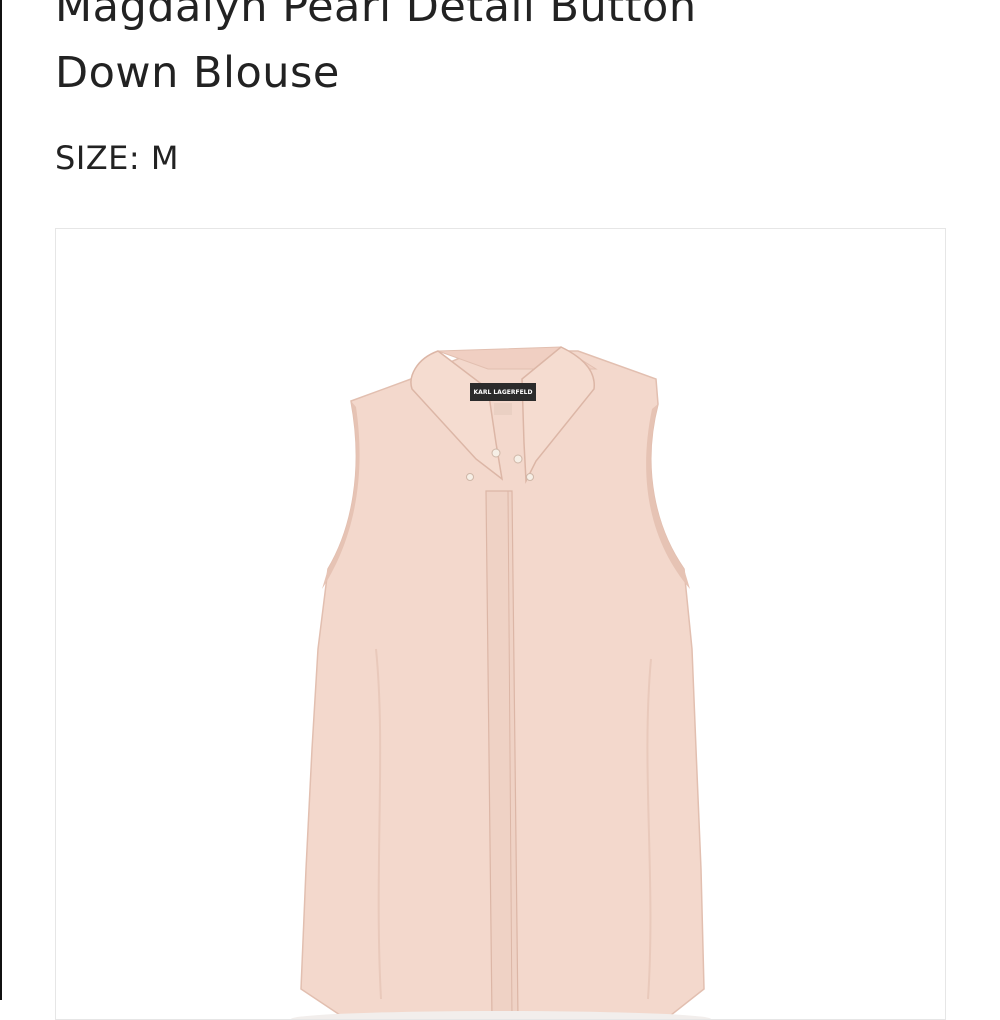  What do you see at coordinates (530, 477) in the screenshot?
I see `pearl-right-tip` at bounding box center [530, 477].